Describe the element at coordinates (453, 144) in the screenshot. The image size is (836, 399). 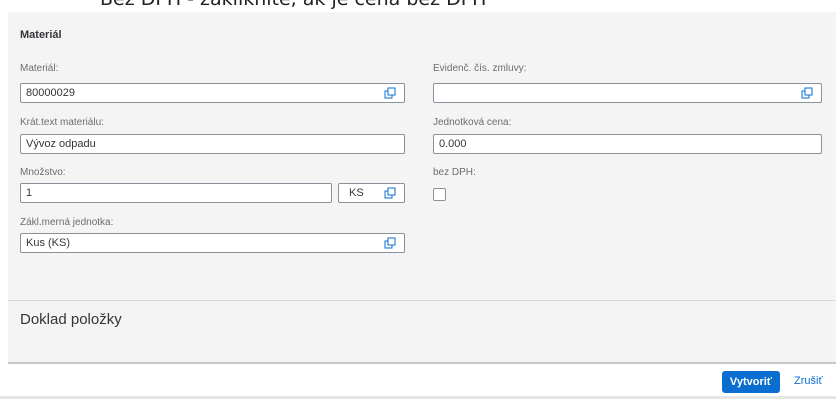
I see `unit-price-value: 0.000` at that location.